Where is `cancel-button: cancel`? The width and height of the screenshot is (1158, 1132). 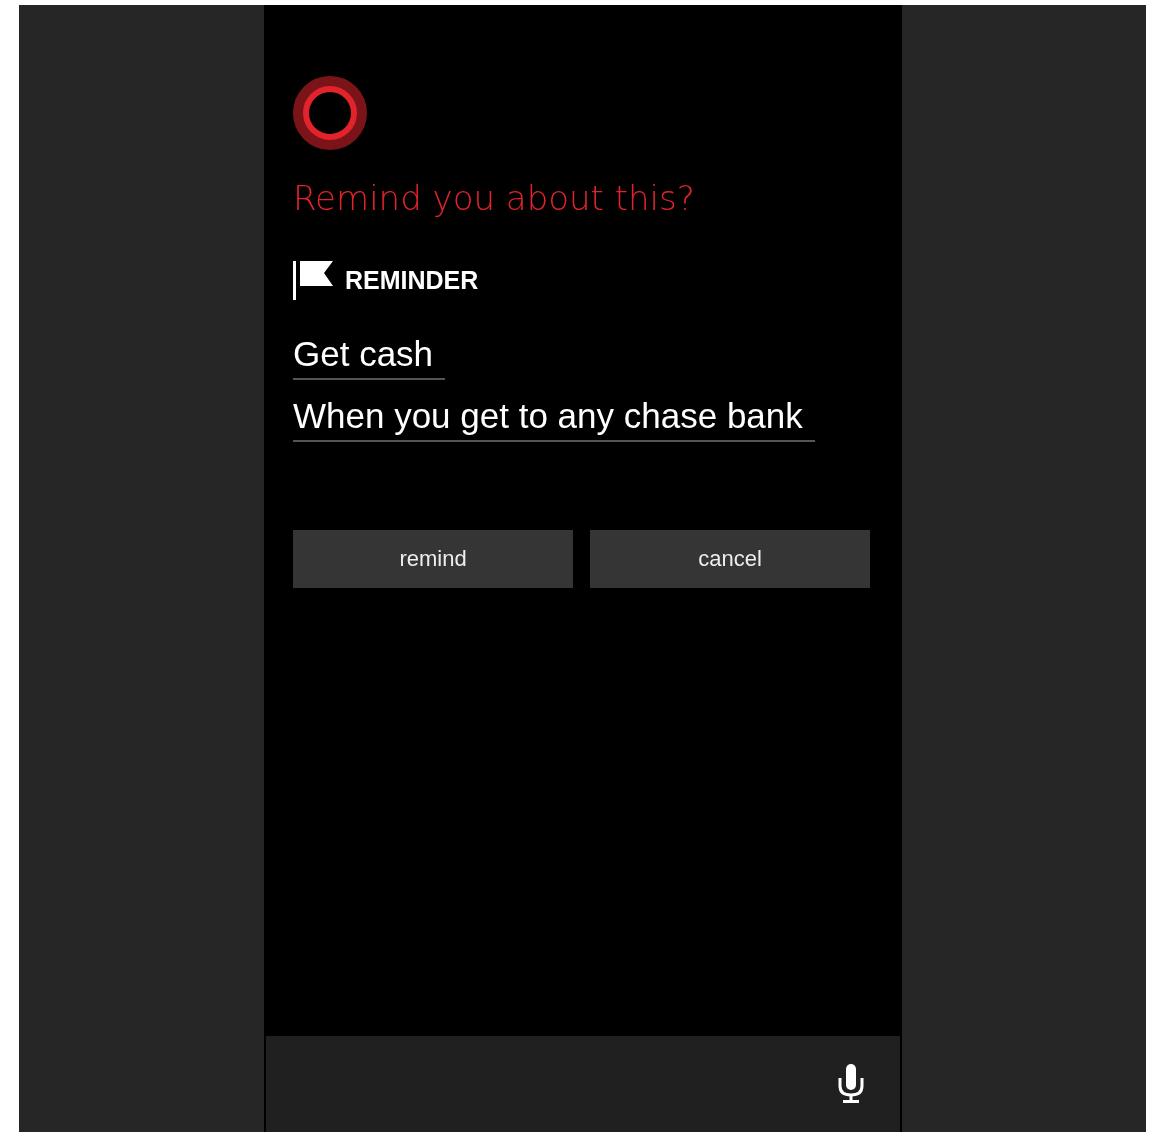
cancel-button: cancel is located at coordinates (730, 559).